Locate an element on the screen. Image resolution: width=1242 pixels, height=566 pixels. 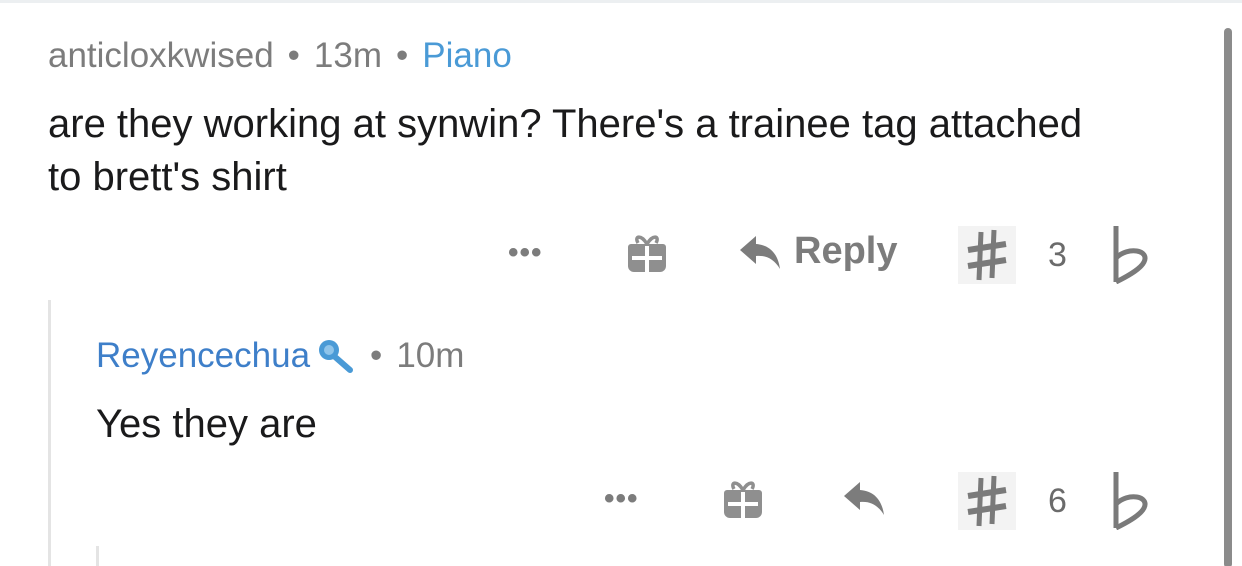
vote-score: 6 is located at coordinates (1057, 501).